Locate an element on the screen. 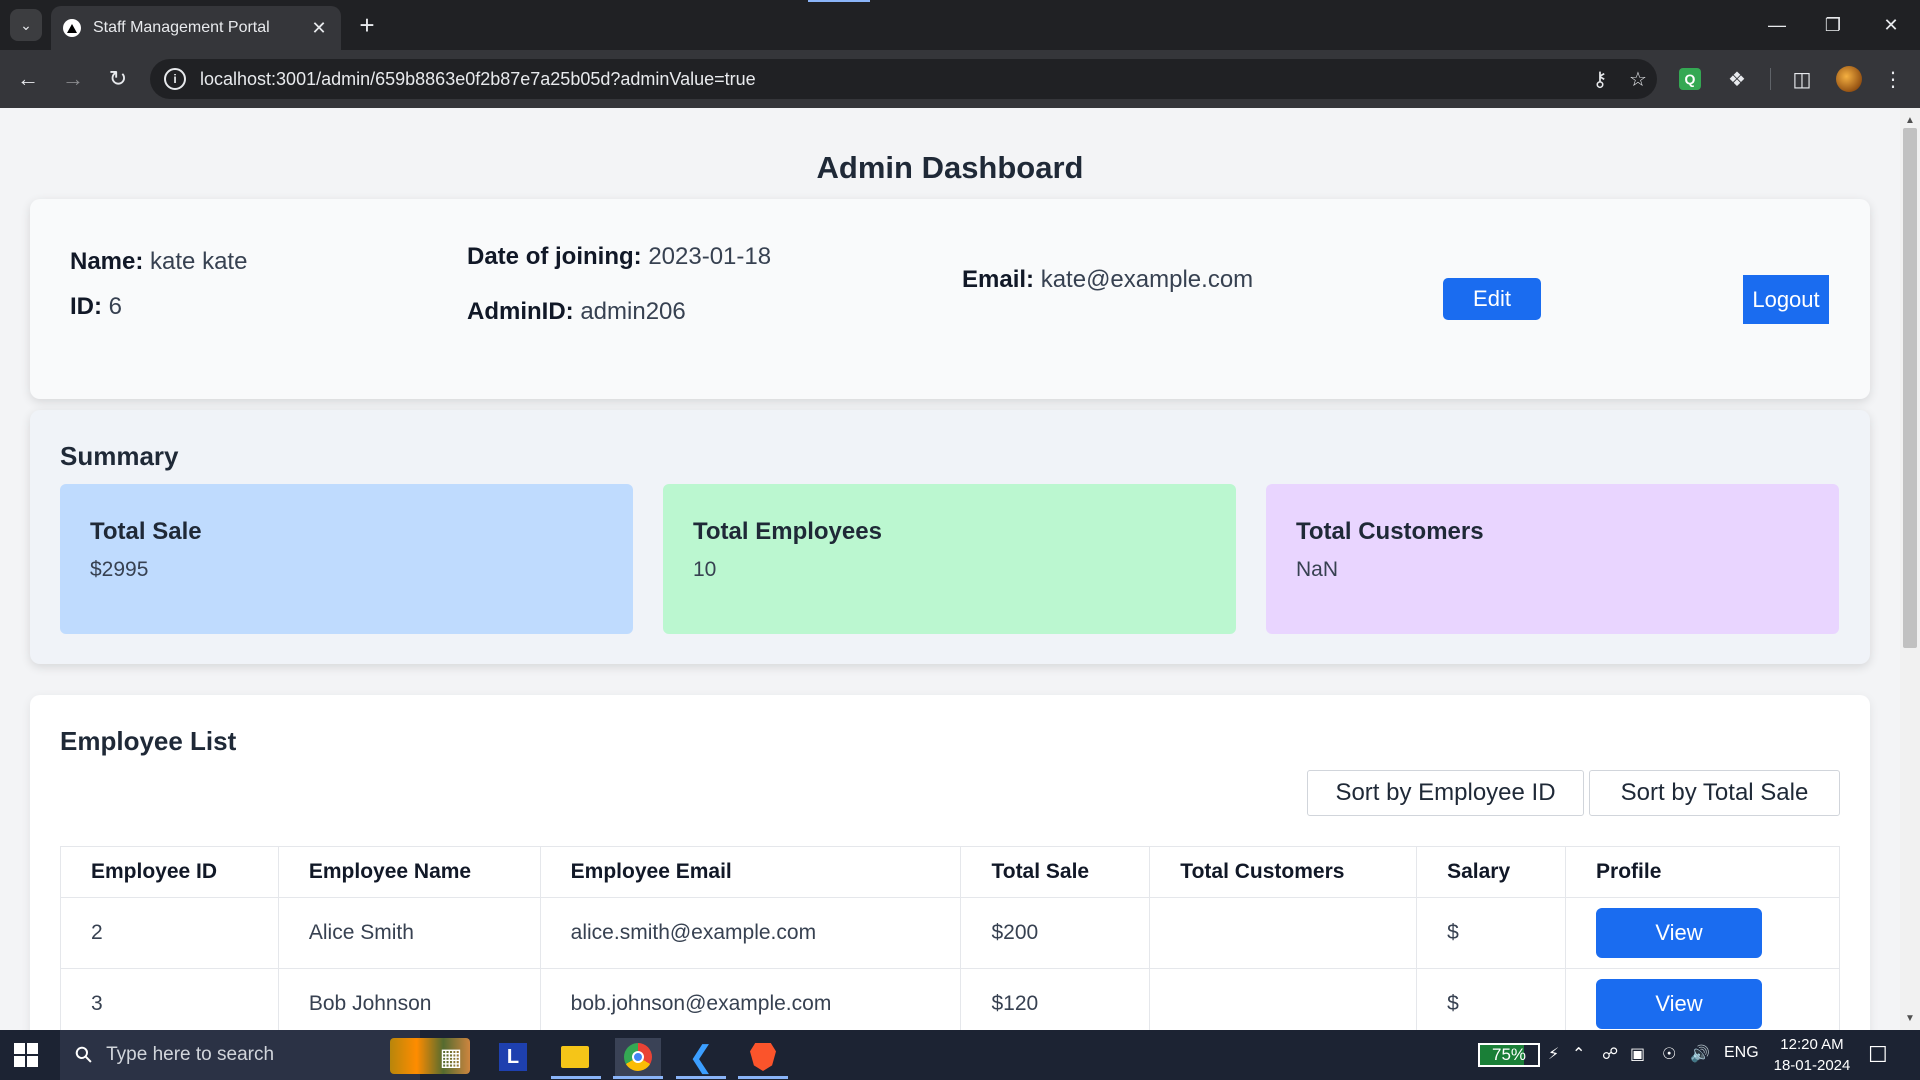  stat-value: 10 is located at coordinates (705, 569).